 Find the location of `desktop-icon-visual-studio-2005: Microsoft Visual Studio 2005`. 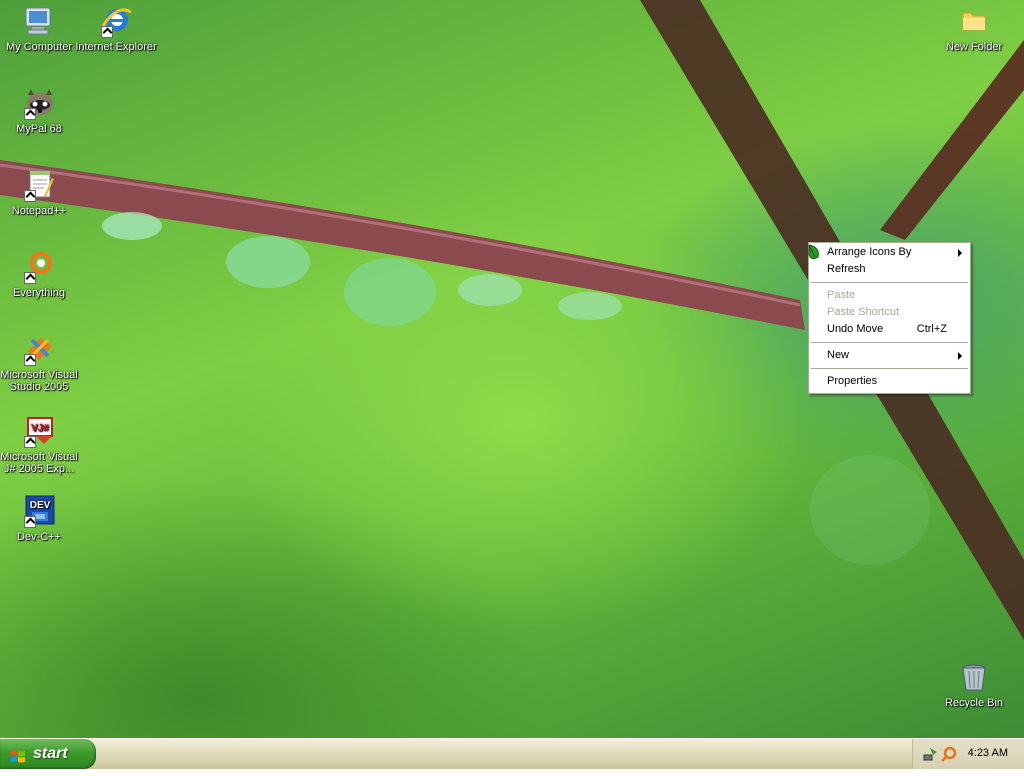

desktop-icon-visual-studio-2005: Microsoft Visual Studio 2005 is located at coordinates (40, 362).